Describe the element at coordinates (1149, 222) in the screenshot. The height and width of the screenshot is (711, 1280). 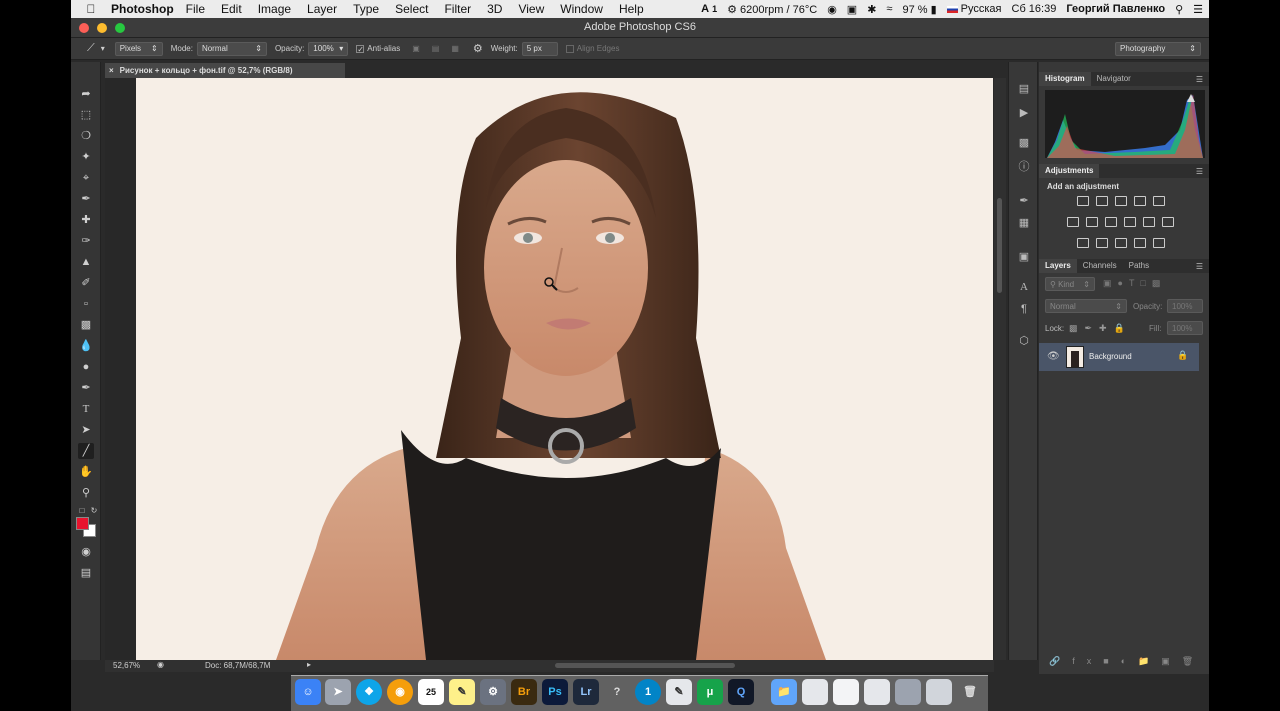
I see `channel-mixer-icon` at that location.